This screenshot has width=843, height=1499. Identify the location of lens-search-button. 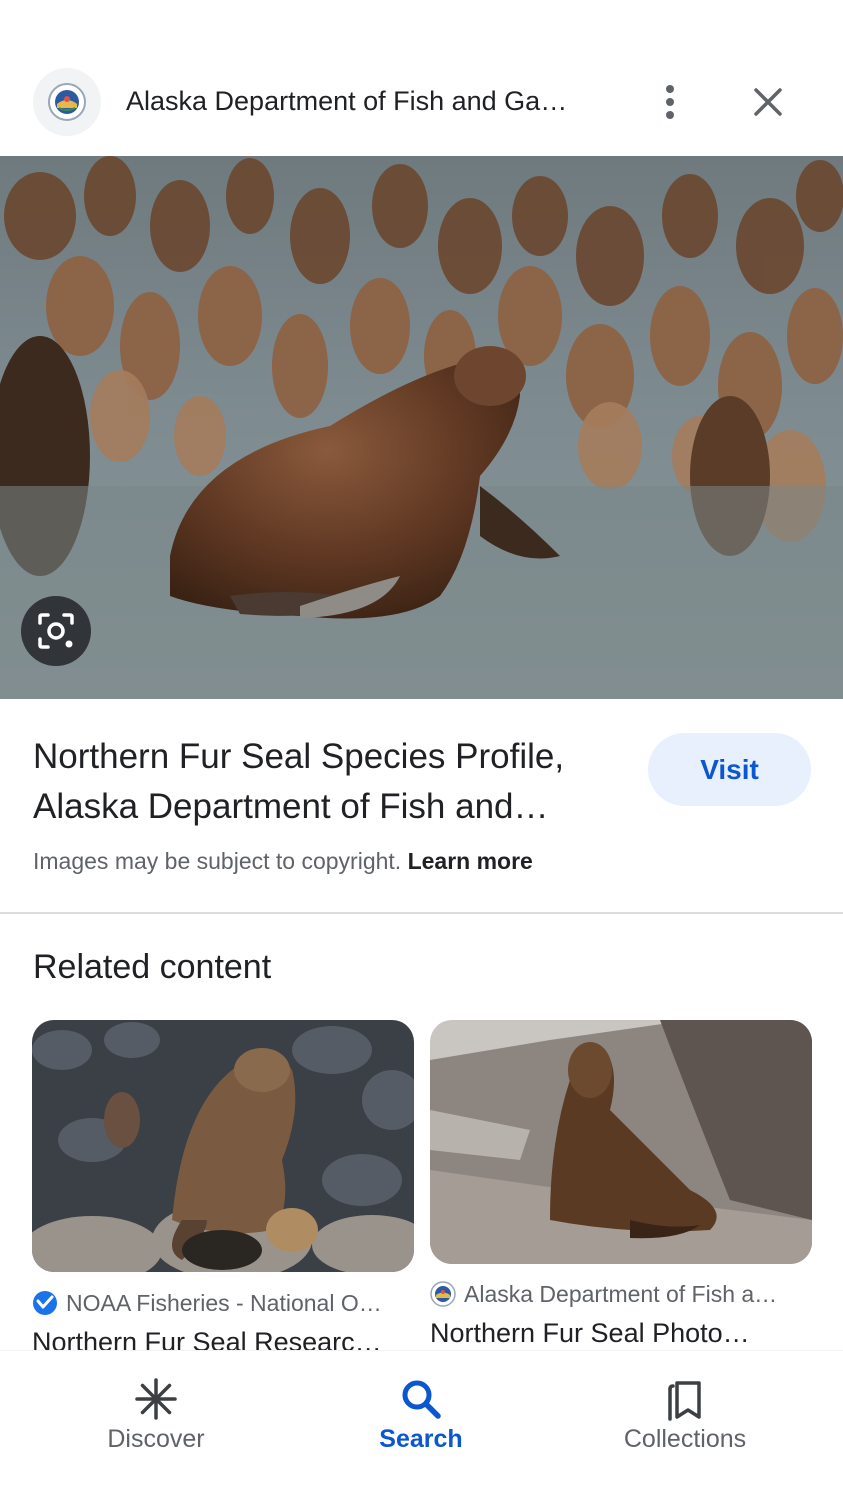
(56, 631).